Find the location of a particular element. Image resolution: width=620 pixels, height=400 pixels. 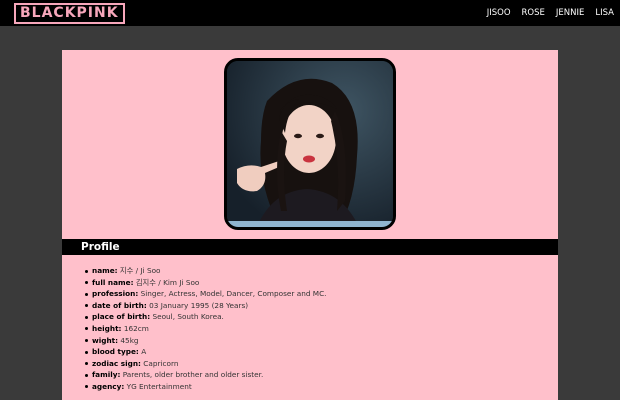

info-zodiac-sign: zodiac sign: Capricorn is located at coordinates (206, 364).